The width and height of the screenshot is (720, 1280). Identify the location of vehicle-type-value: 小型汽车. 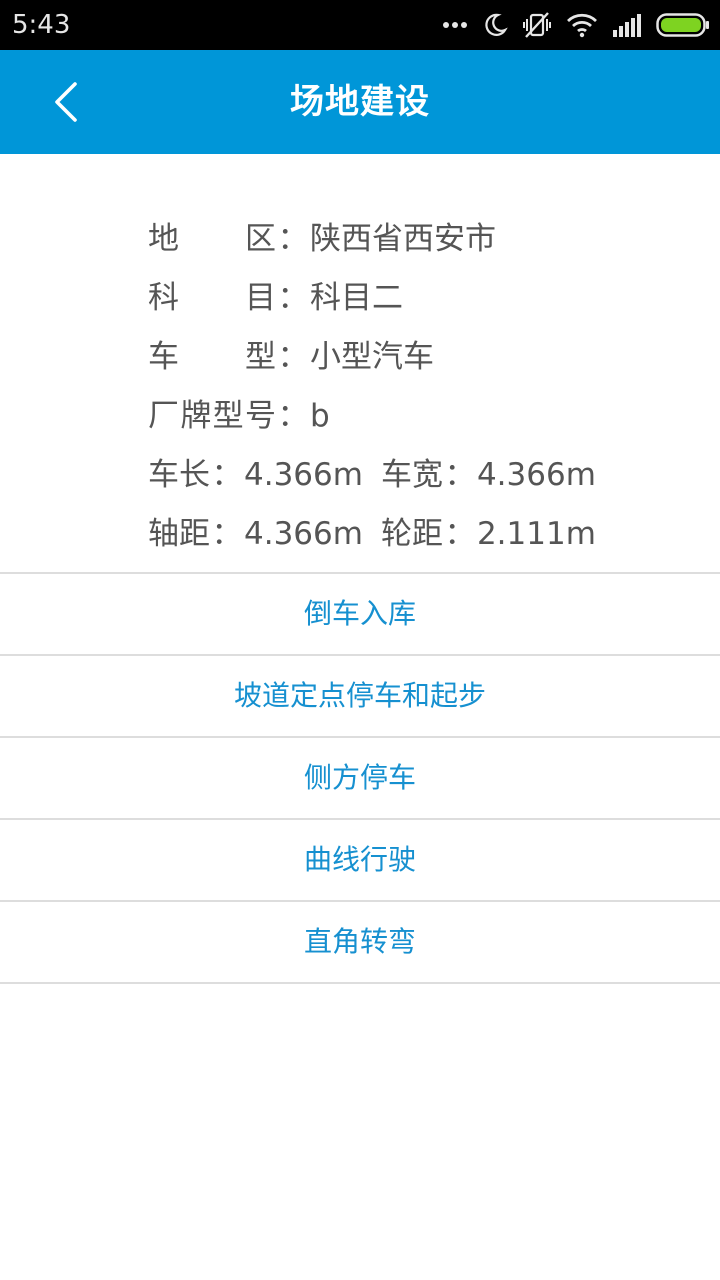
(372, 357).